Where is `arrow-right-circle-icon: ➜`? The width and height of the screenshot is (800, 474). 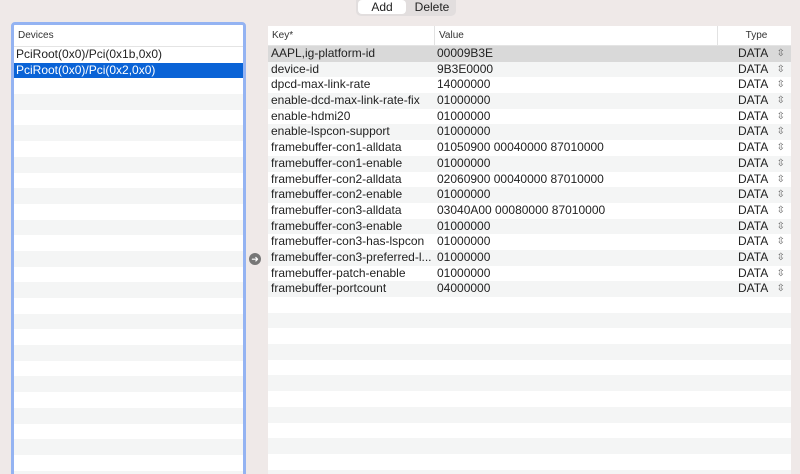
arrow-right-circle-icon: ➜ is located at coordinates (255, 259).